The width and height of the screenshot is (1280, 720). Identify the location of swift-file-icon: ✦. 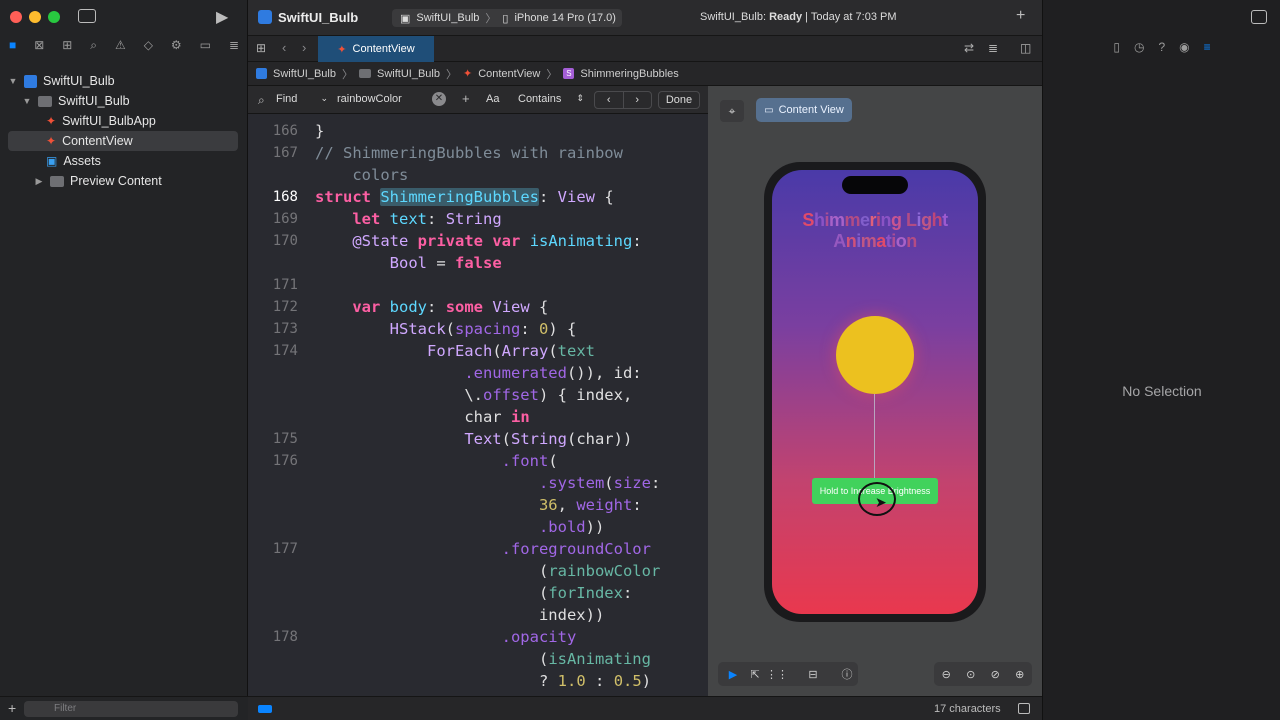
(342, 49).